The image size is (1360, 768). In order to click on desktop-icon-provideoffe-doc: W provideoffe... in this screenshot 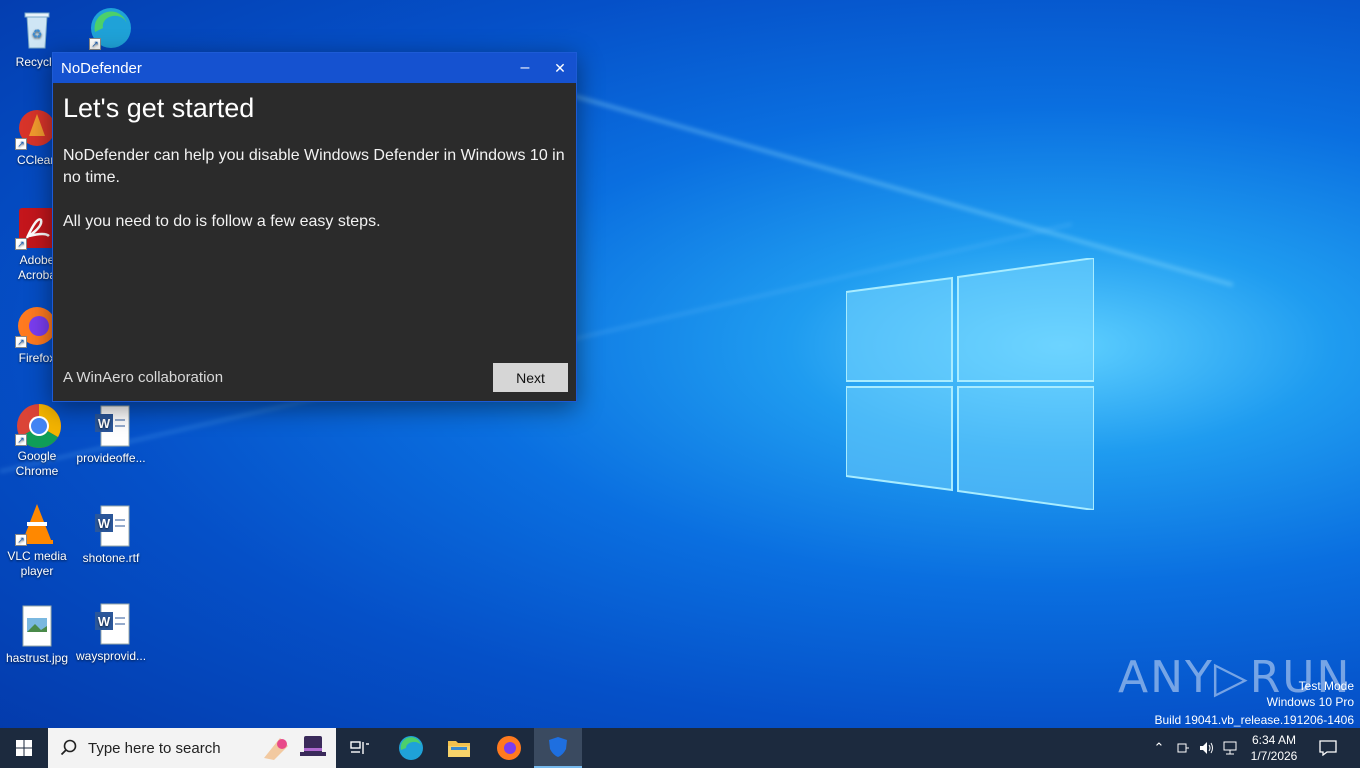, I will do `click(111, 435)`.